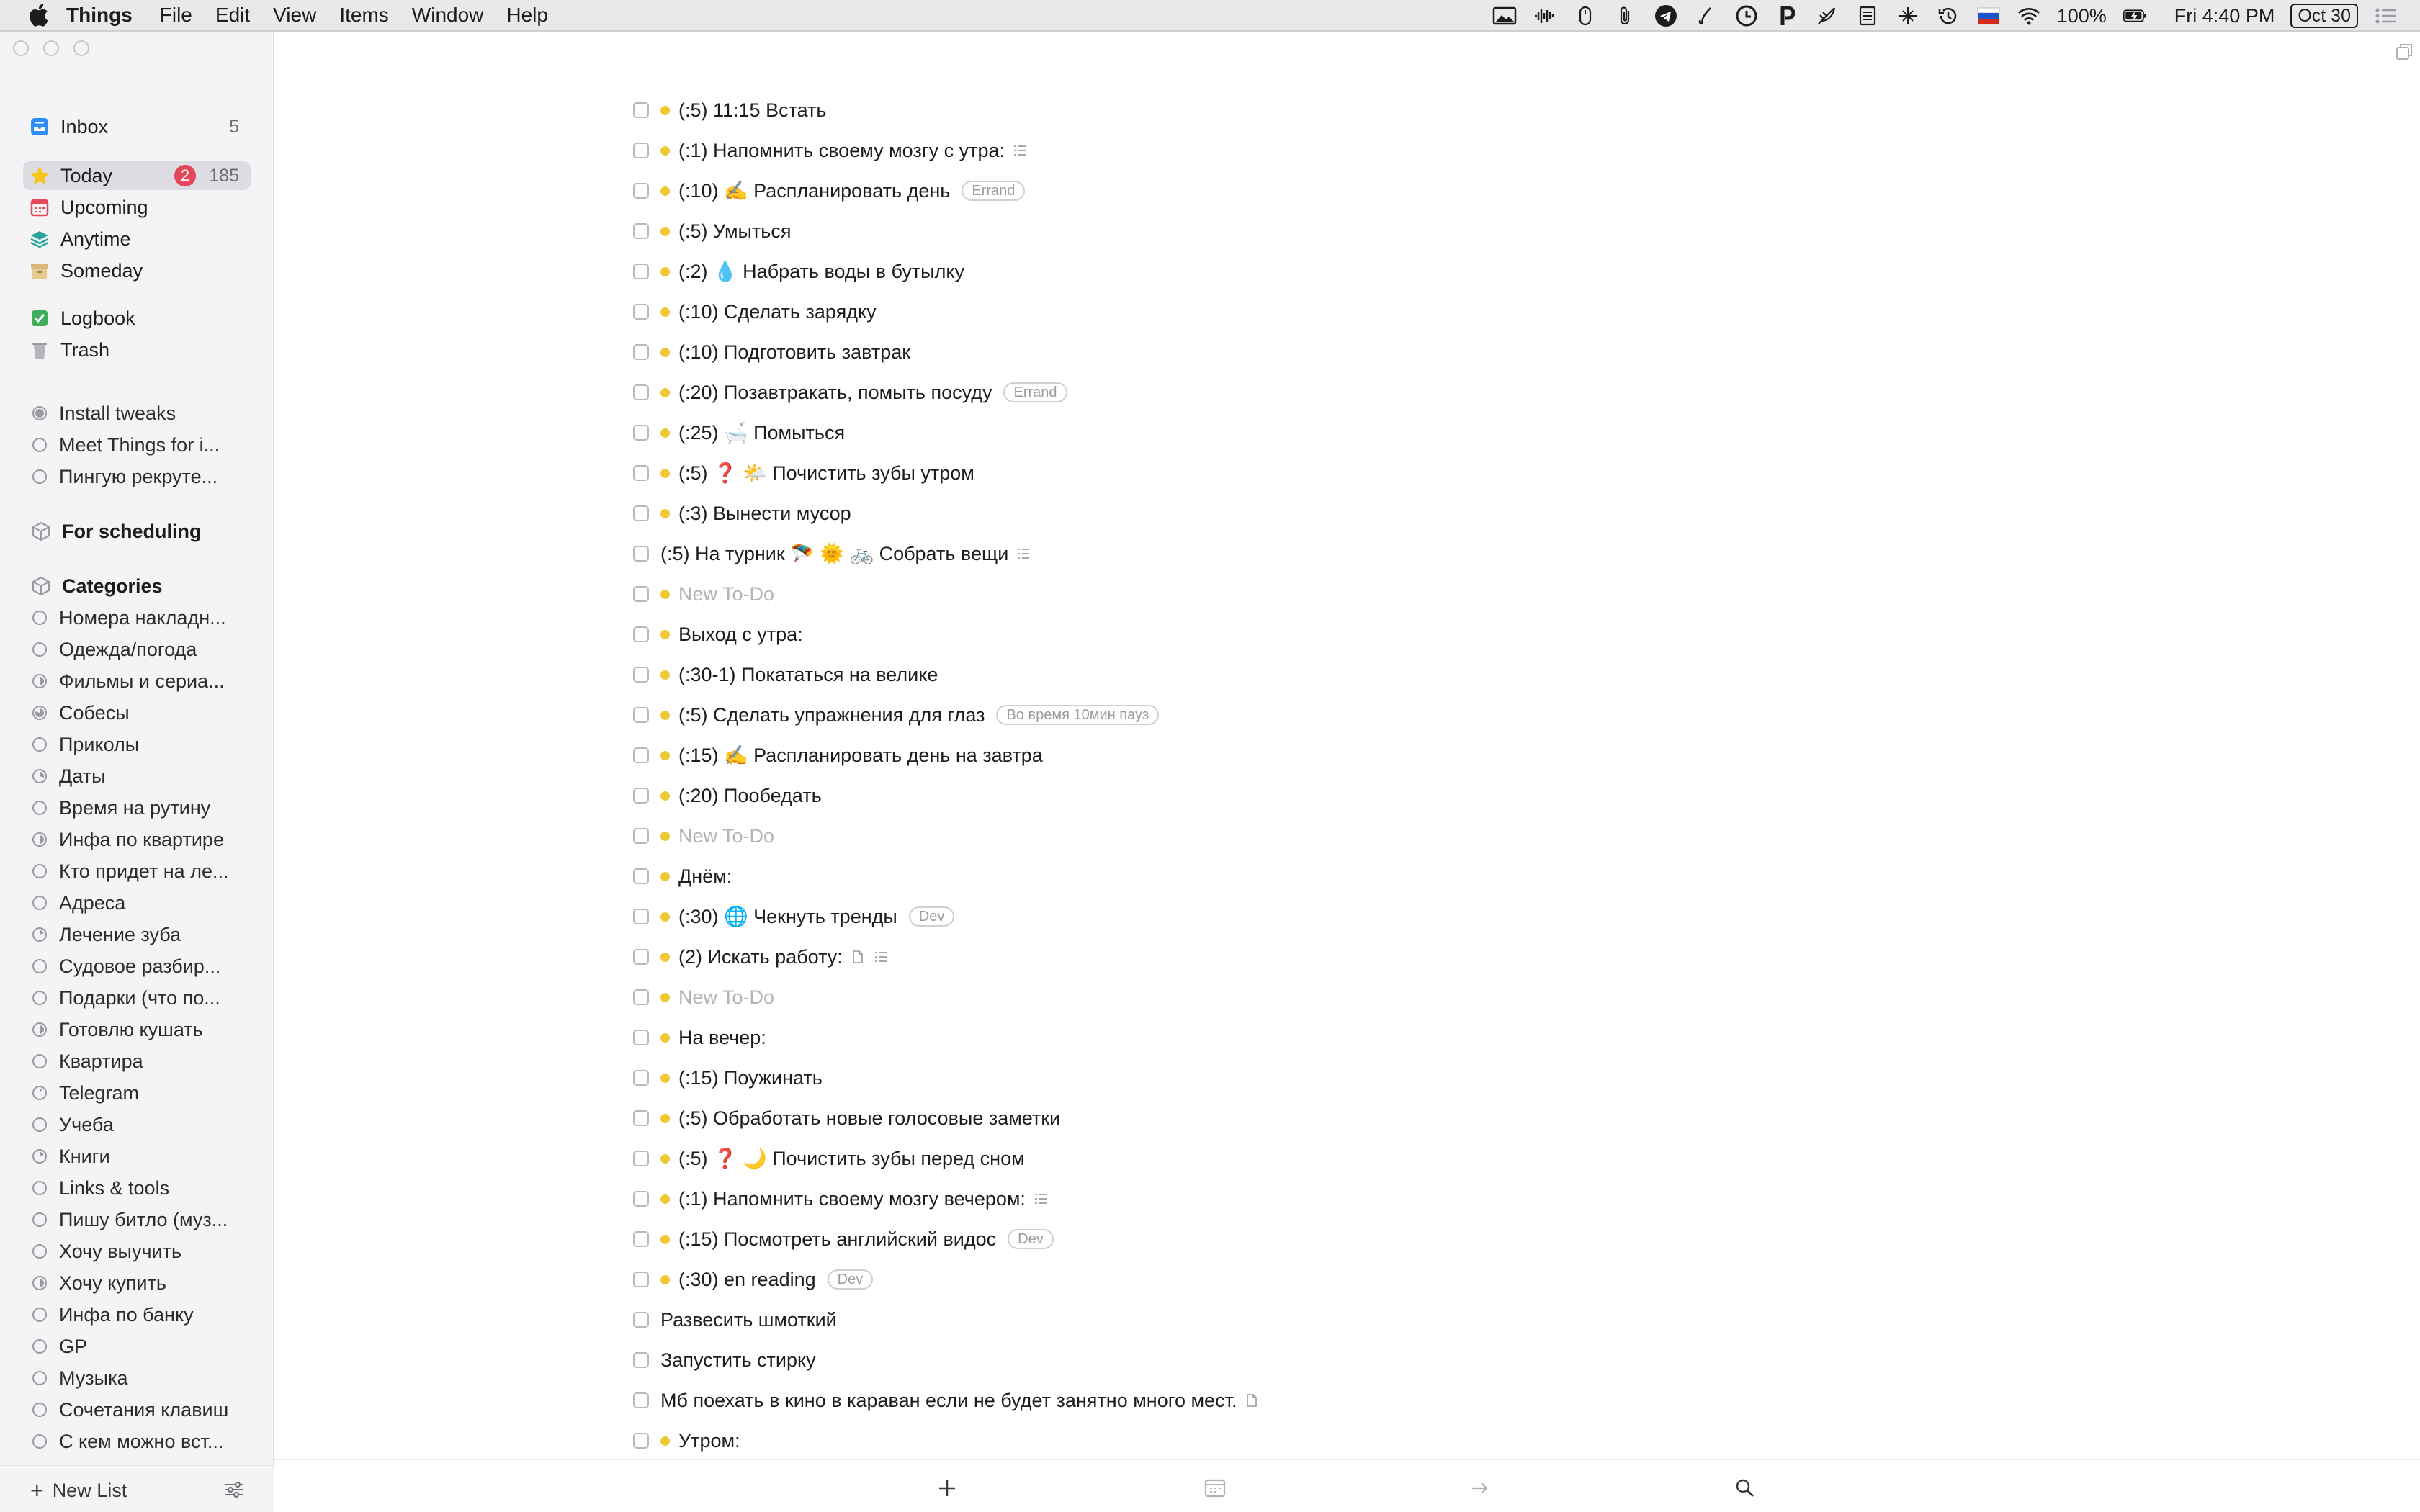 The height and width of the screenshot is (1512, 2420). Describe the element at coordinates (947, 1488) in the screenshot. I see `plus-icon` at that location.